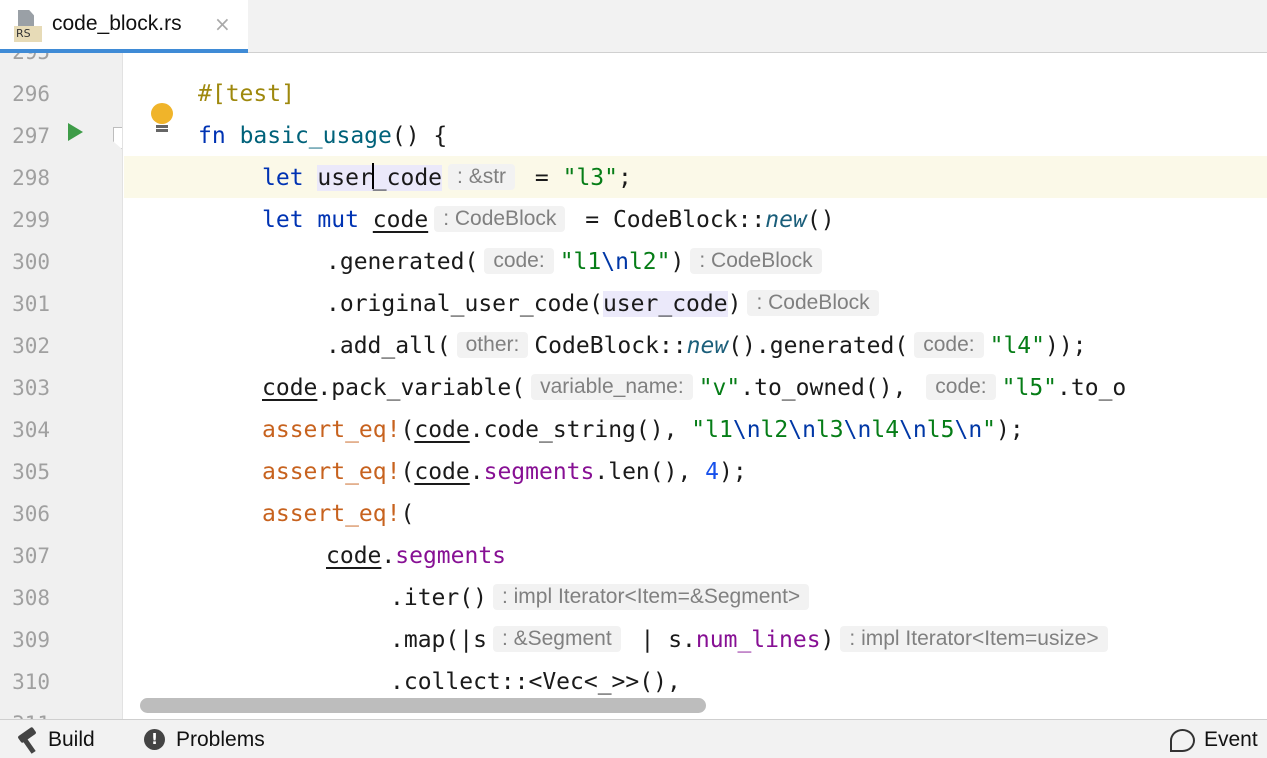 This screenshot has height=758, width=1267. I want to click on tool-window-bar: Build ! Problems Event, so click(633, 738).